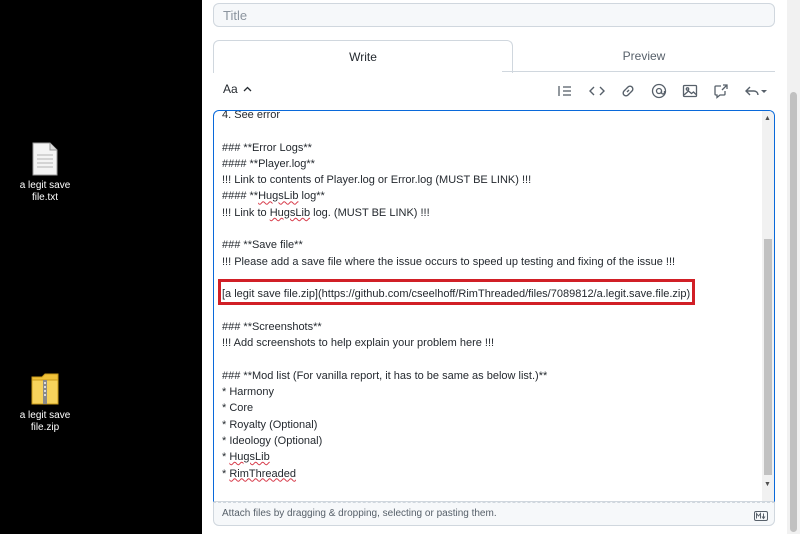 This screenshot has height=534, width=800. Describe the element at coordinates (494, 15) in the screenshot. I see `title-input: Title` at that location.